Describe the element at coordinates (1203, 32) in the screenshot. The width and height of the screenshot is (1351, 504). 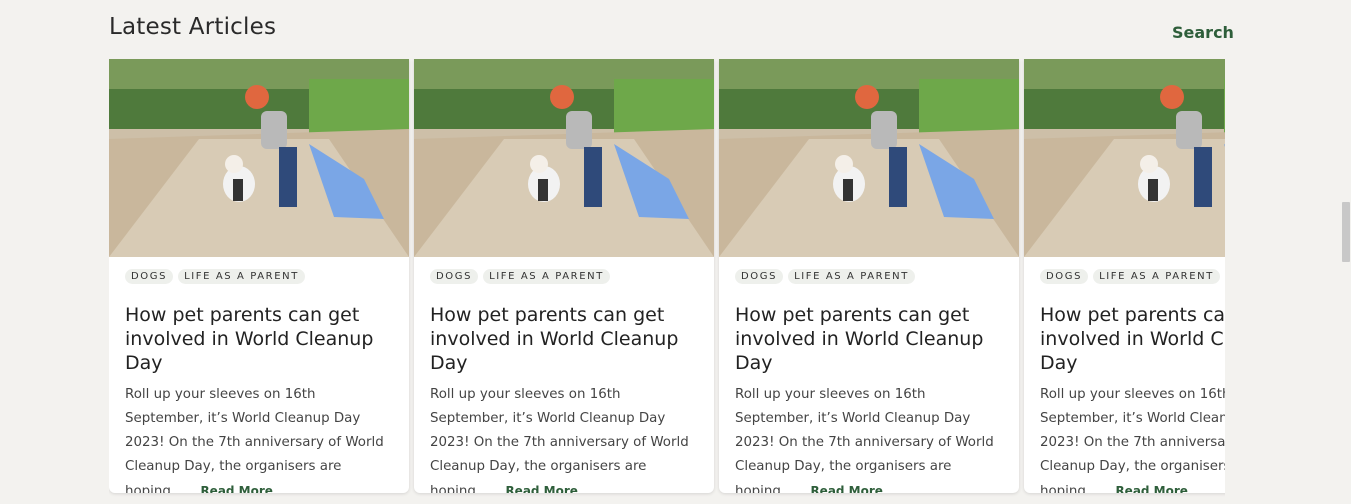
I see `search-link: Search` at that location.